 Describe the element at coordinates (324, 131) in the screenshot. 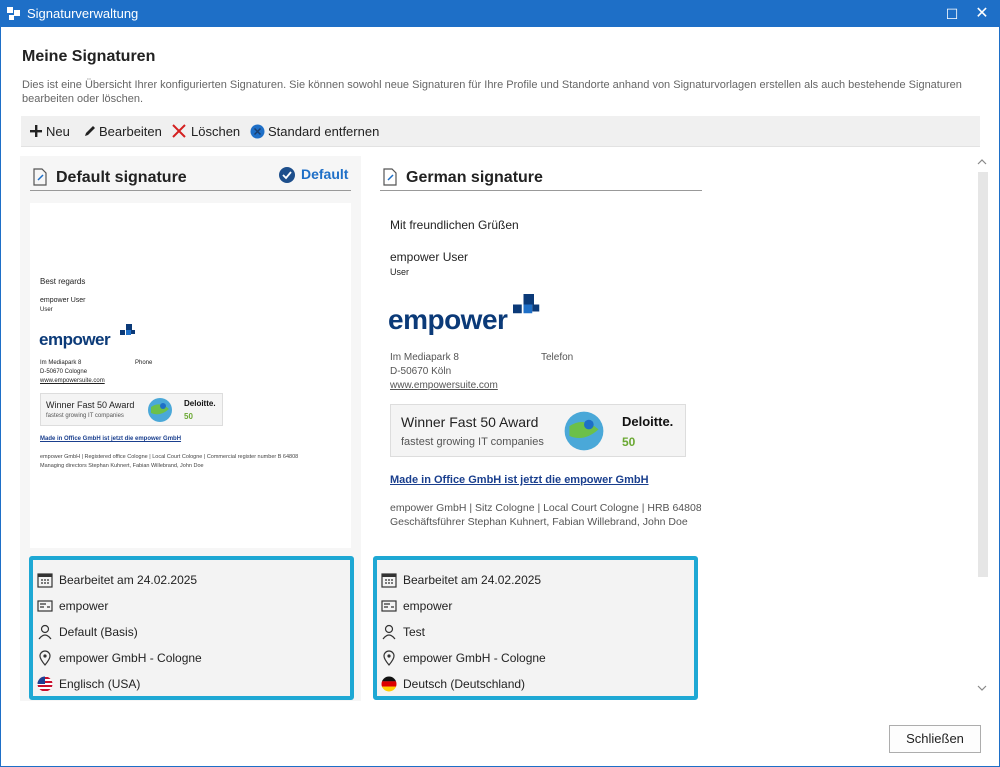

I see `remove-default-label: Standard entfernen` at that location.